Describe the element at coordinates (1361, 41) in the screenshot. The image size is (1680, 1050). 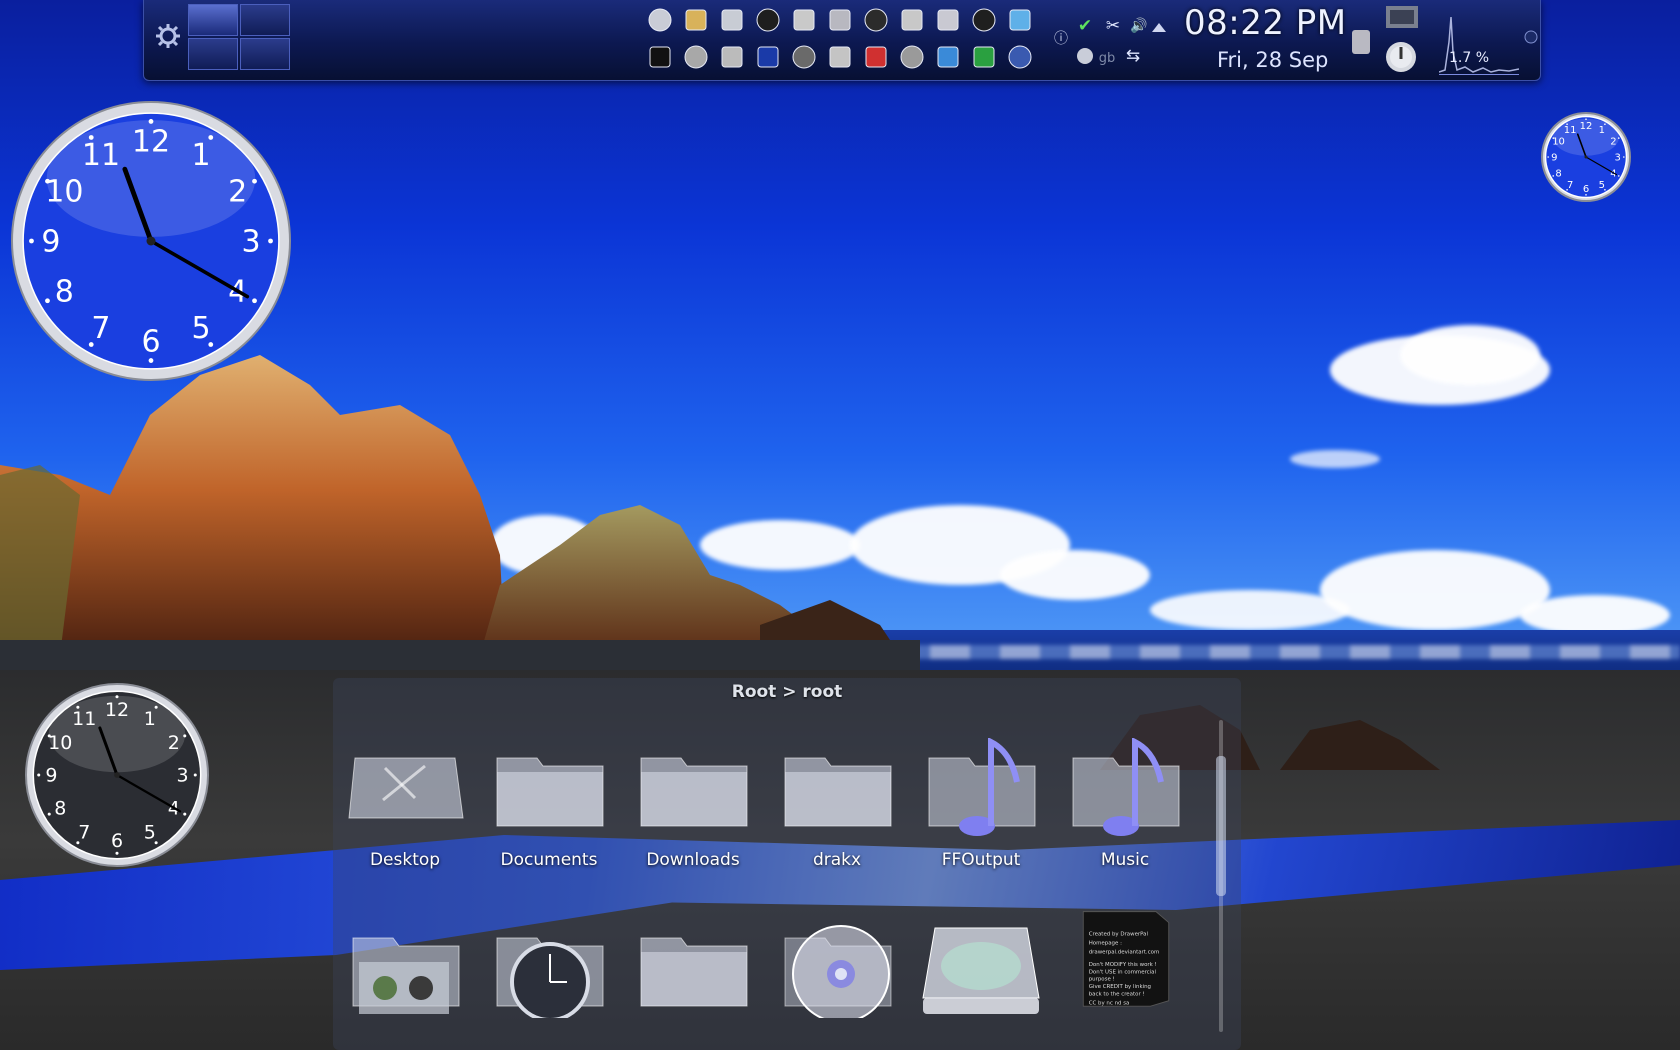
I see `trash-icon` at that location.